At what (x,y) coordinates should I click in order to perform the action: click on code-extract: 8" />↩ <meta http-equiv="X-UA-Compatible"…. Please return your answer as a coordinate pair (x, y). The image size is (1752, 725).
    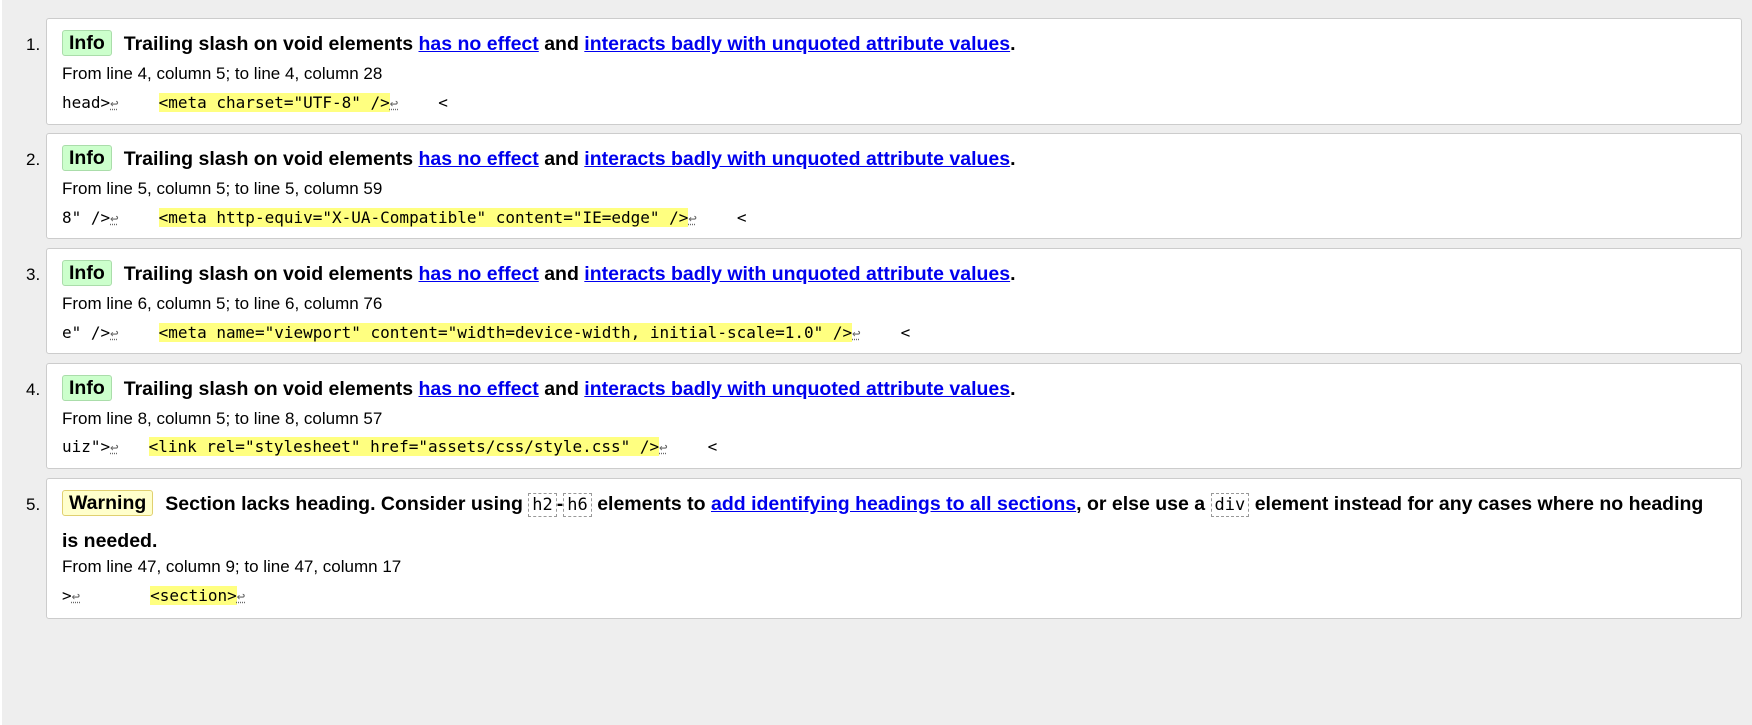
    Looking at the image, I should click on (404, 217).